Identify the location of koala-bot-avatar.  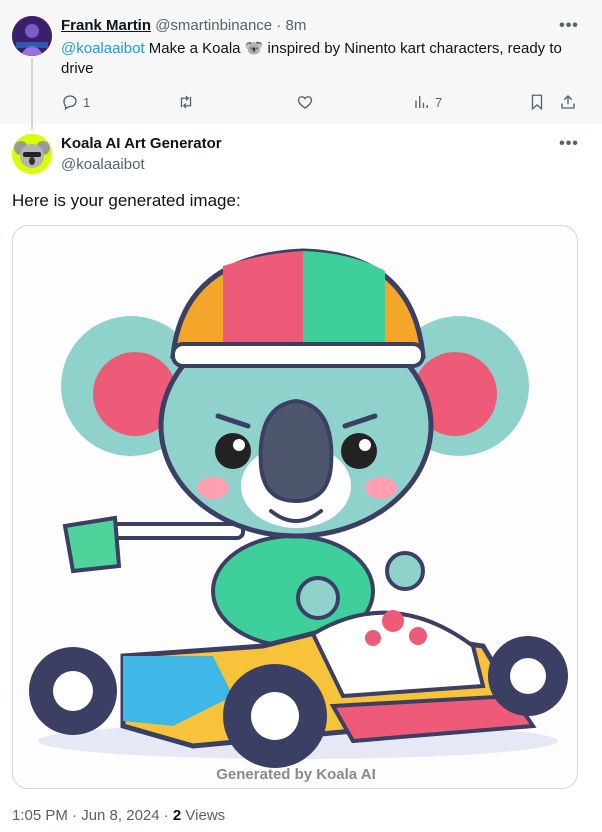
(32, 154).